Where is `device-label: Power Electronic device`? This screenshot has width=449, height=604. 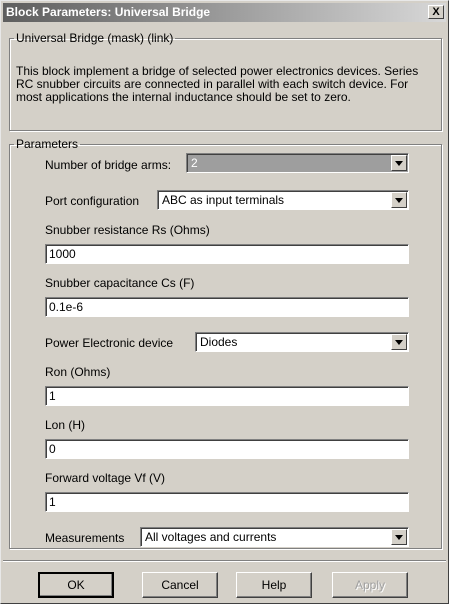 device-label: Power Electronic device is located at coordinates (109, 343).